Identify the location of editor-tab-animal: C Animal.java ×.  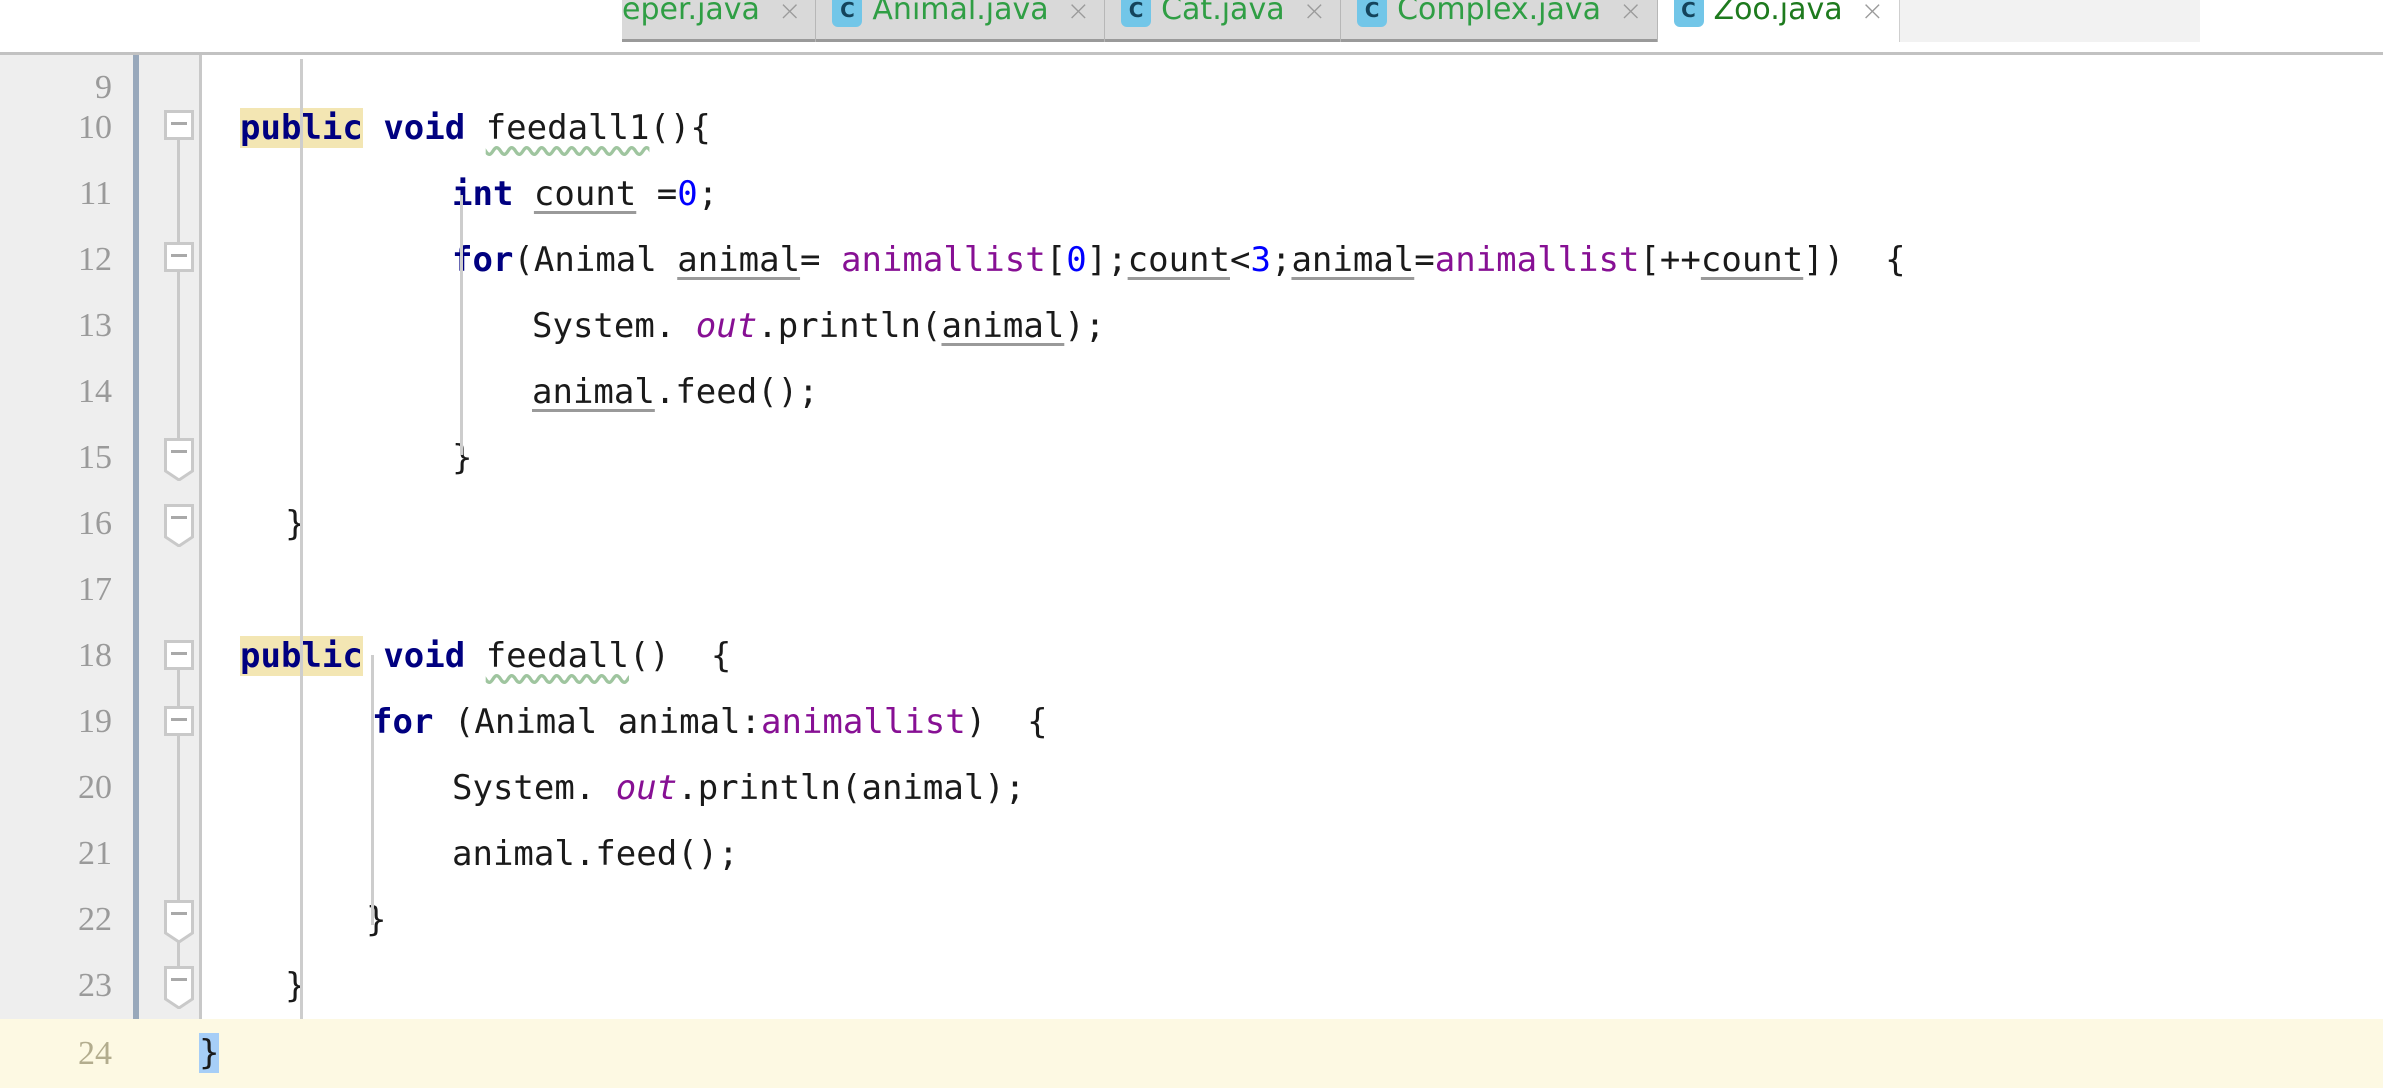
(961, 21).